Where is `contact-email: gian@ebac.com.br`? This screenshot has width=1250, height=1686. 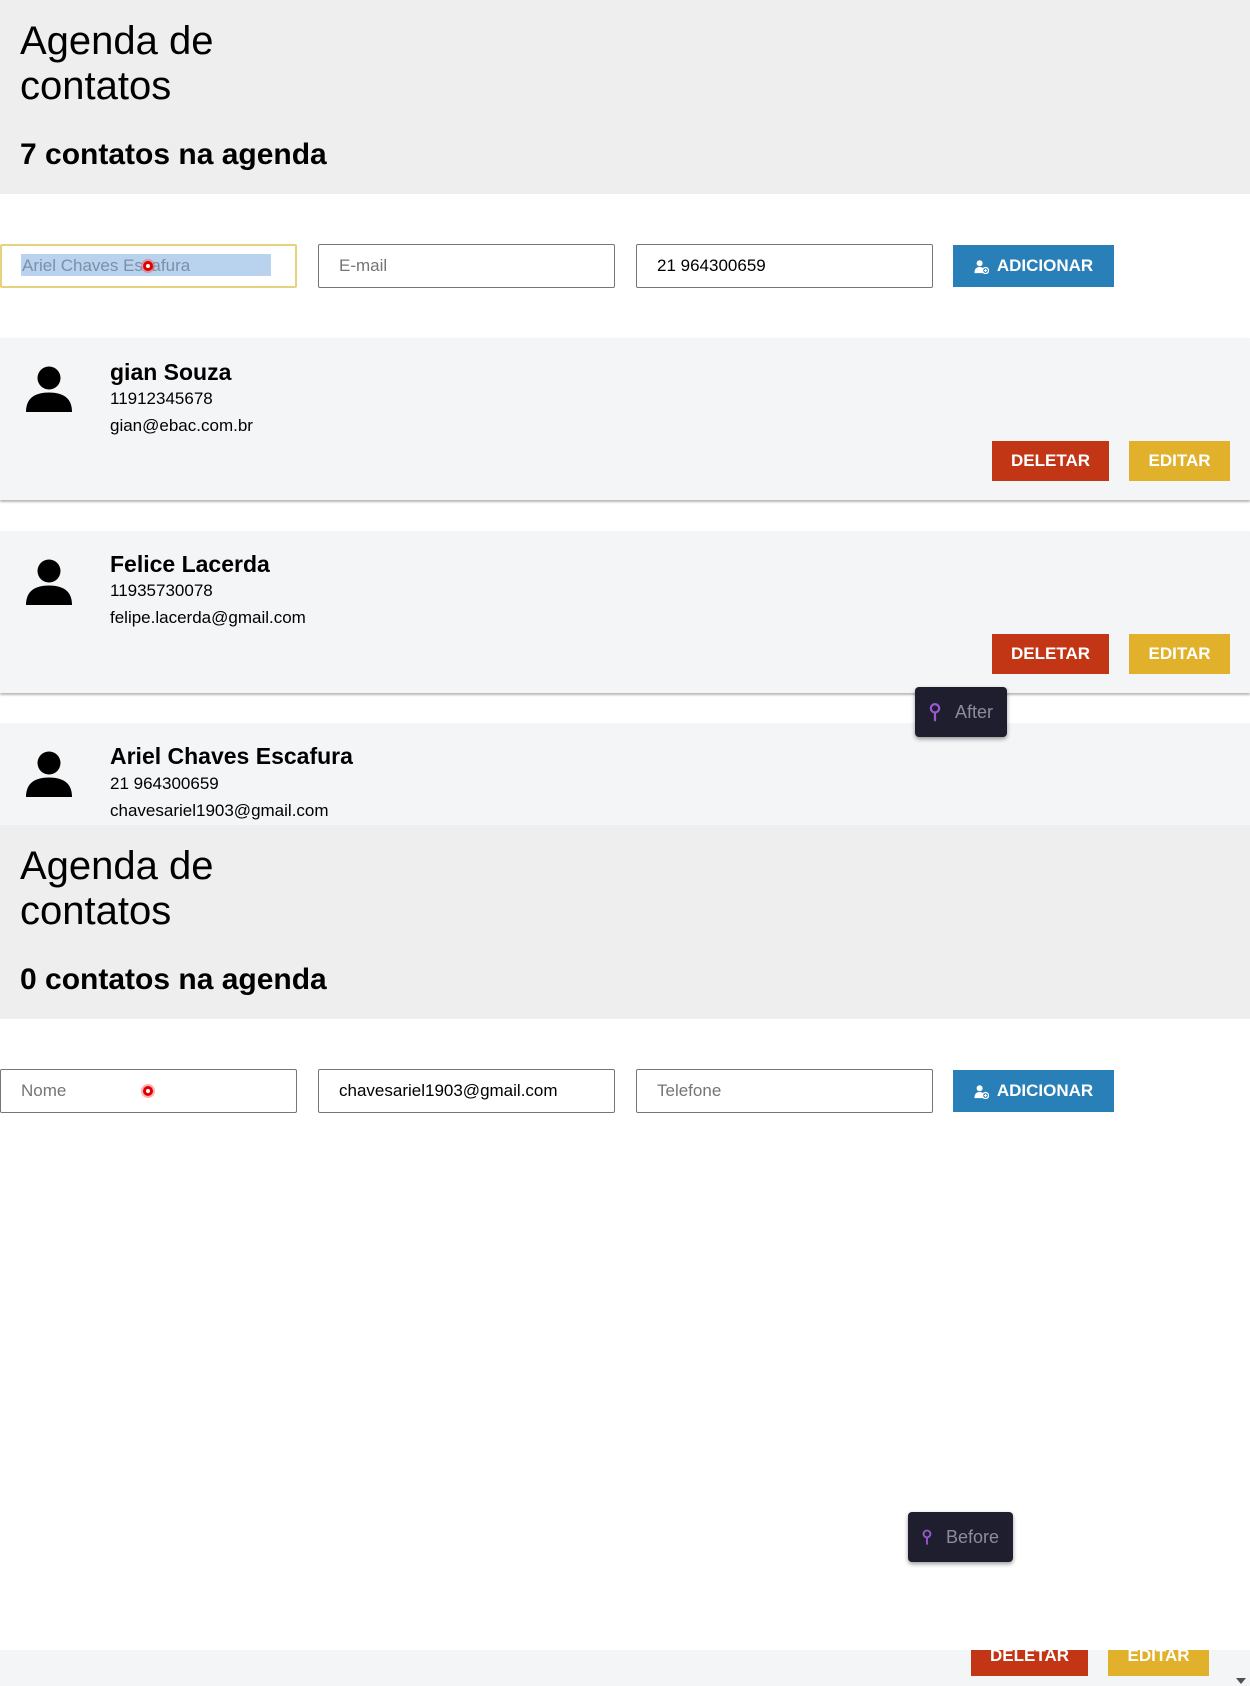
contact-email: gian@ebac.com.br is located at coordinates (181, 425).